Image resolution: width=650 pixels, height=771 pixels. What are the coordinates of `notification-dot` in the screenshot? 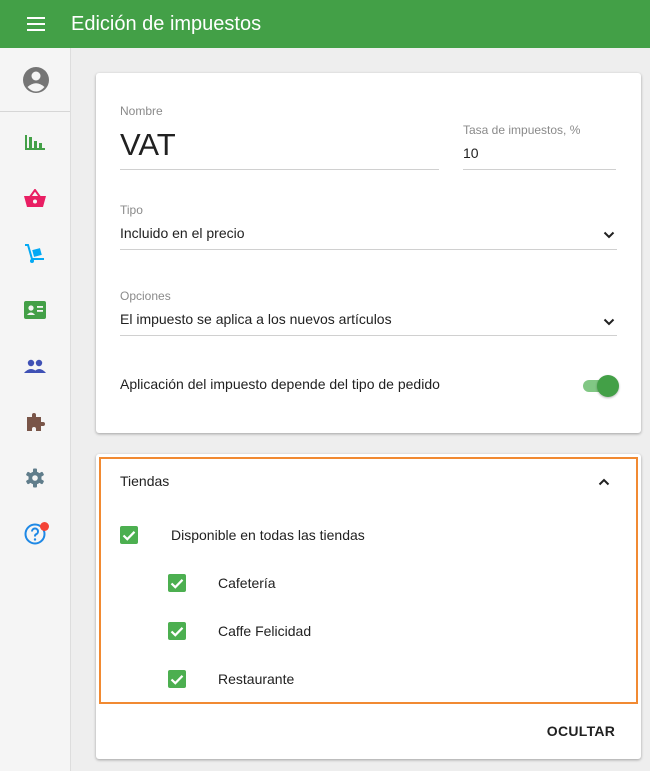 It's located at (44, 526).